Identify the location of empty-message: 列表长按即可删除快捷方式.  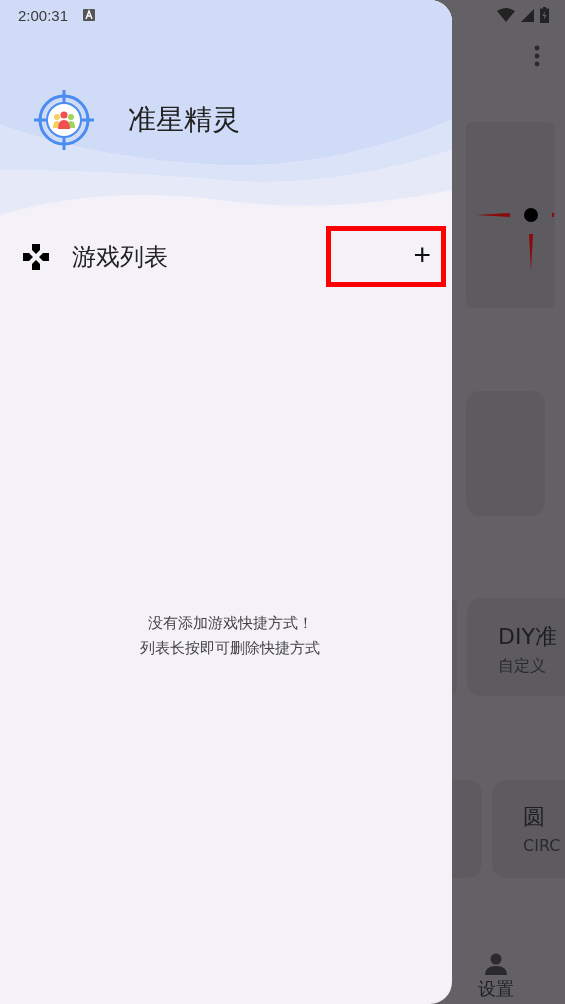
(230, 648).